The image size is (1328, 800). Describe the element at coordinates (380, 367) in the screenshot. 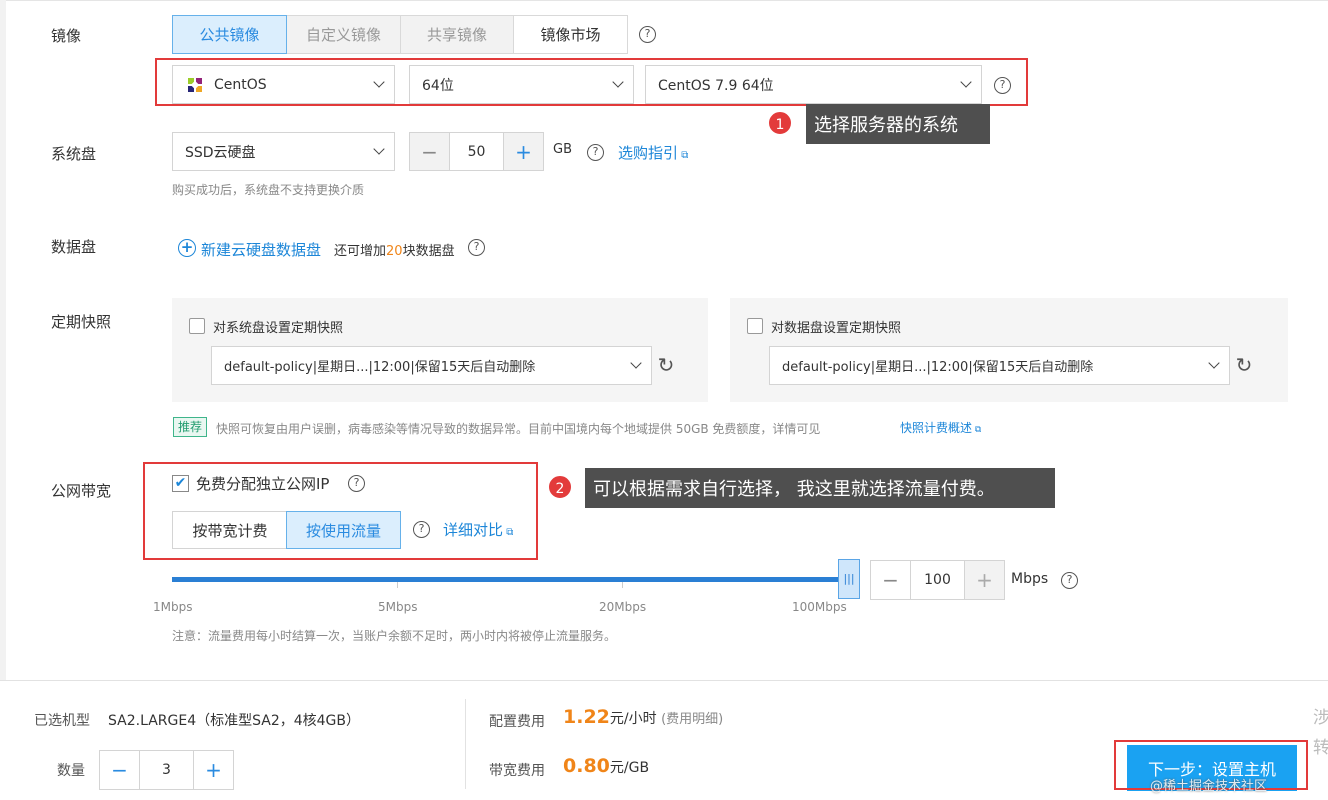

I see `system-snapshot-policy-value: default-policy|星期日...|12:00|保留15天后自动删除` at that location.